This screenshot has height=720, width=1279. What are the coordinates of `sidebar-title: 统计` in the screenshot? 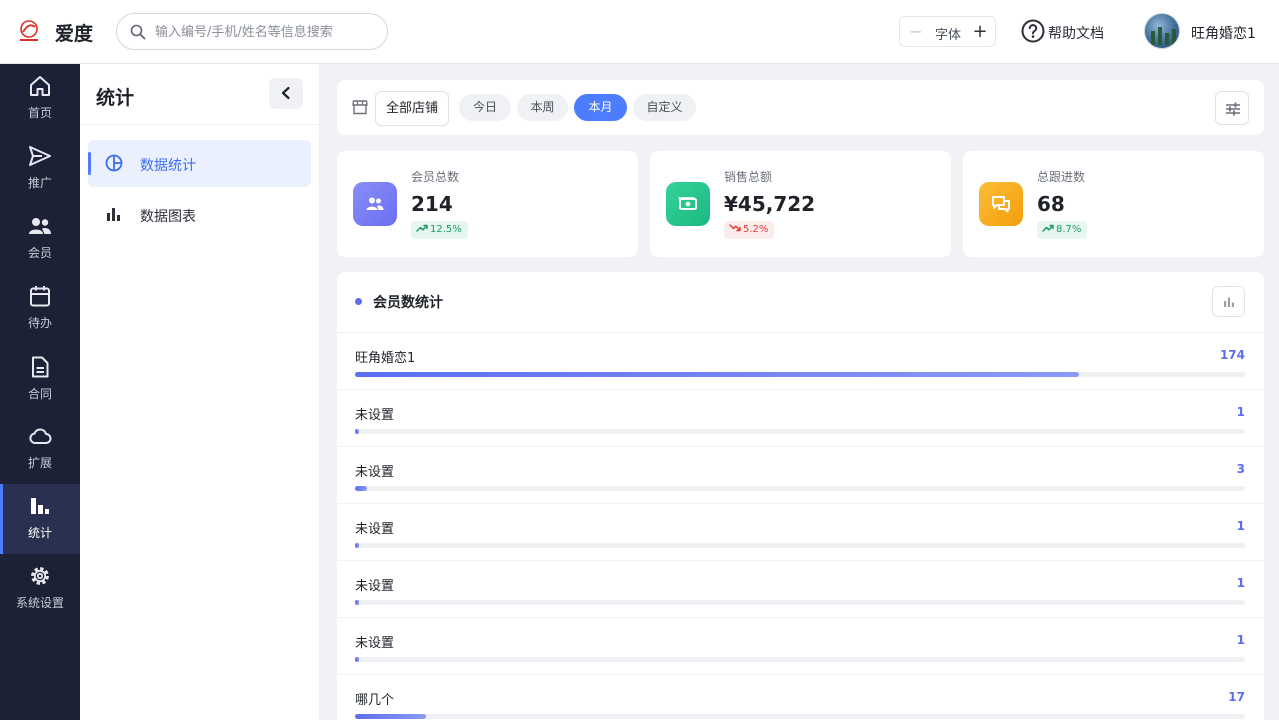 It's located at (115, 98).